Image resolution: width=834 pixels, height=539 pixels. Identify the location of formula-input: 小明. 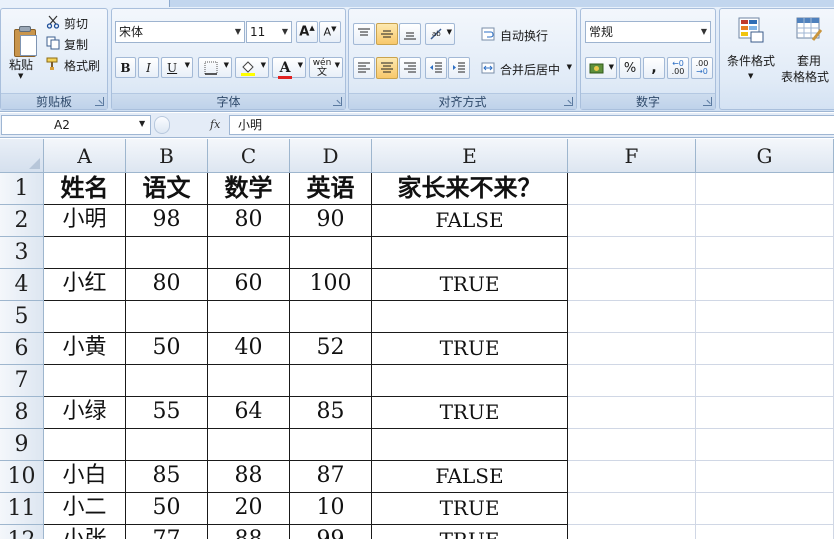
(531, 125).